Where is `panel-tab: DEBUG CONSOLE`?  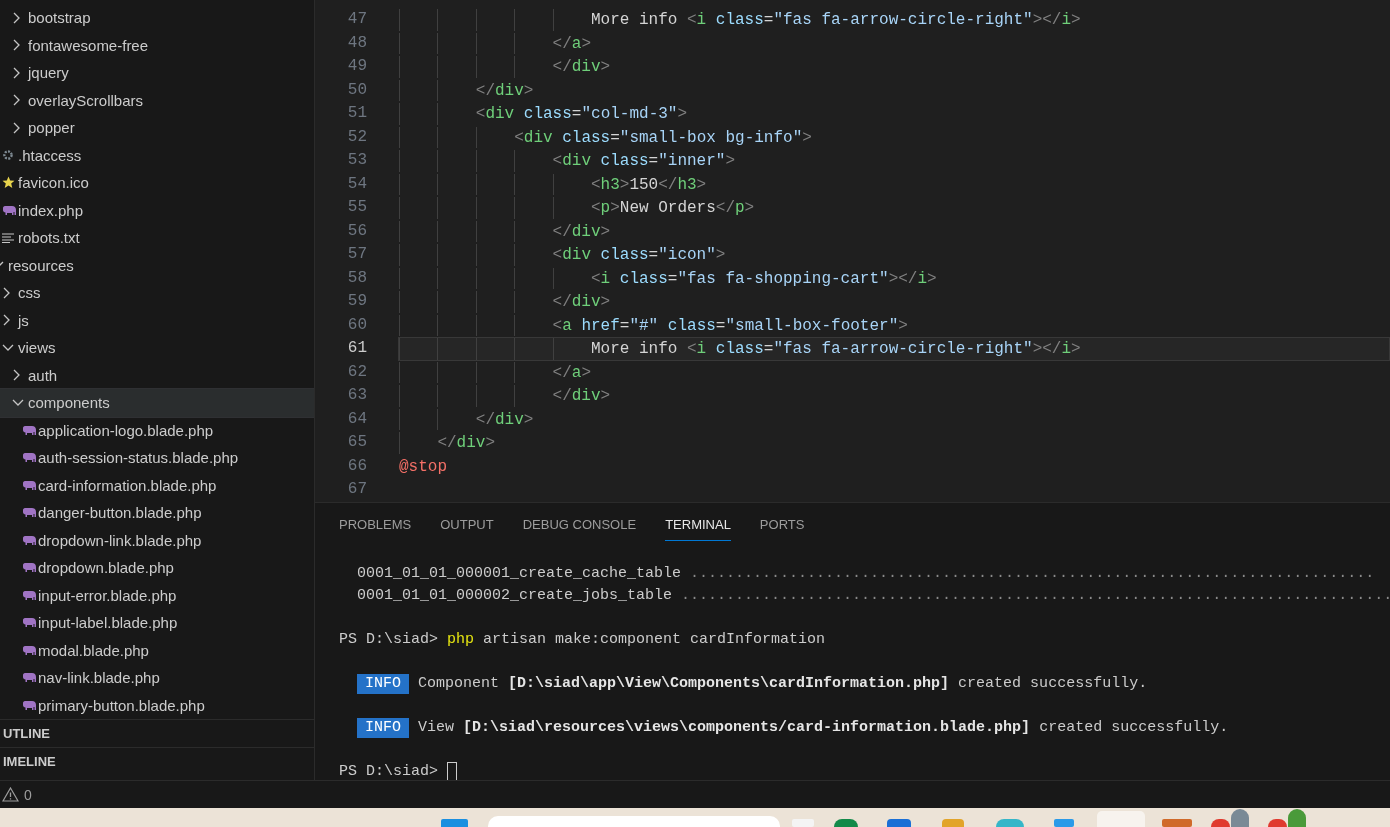 panel-tab: DEBUG CONSOLE is located at coordinates (579, 524).